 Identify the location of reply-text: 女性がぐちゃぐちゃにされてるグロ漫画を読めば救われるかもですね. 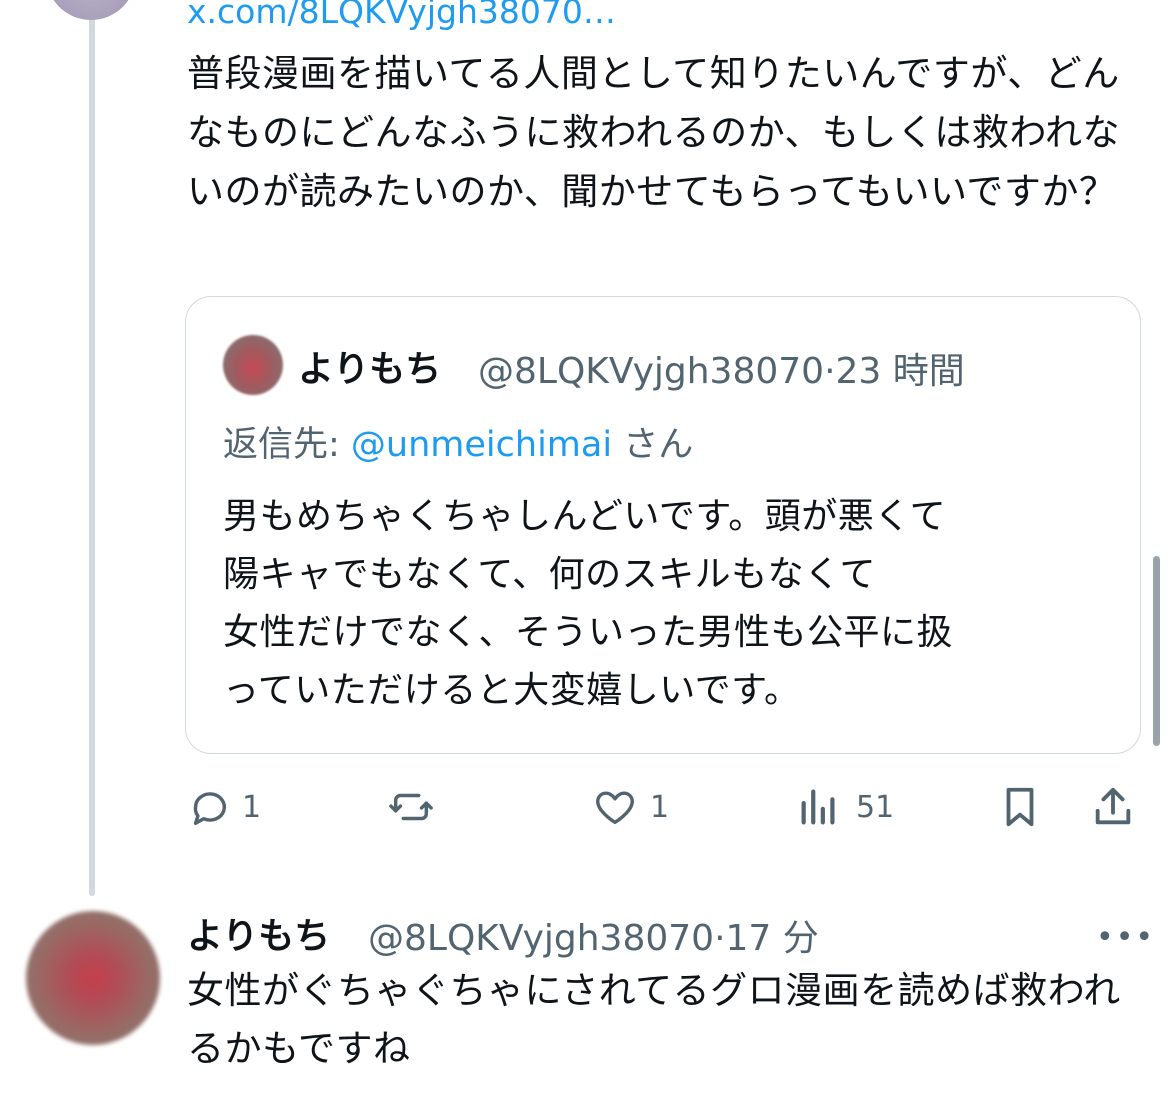
(654, 1019).